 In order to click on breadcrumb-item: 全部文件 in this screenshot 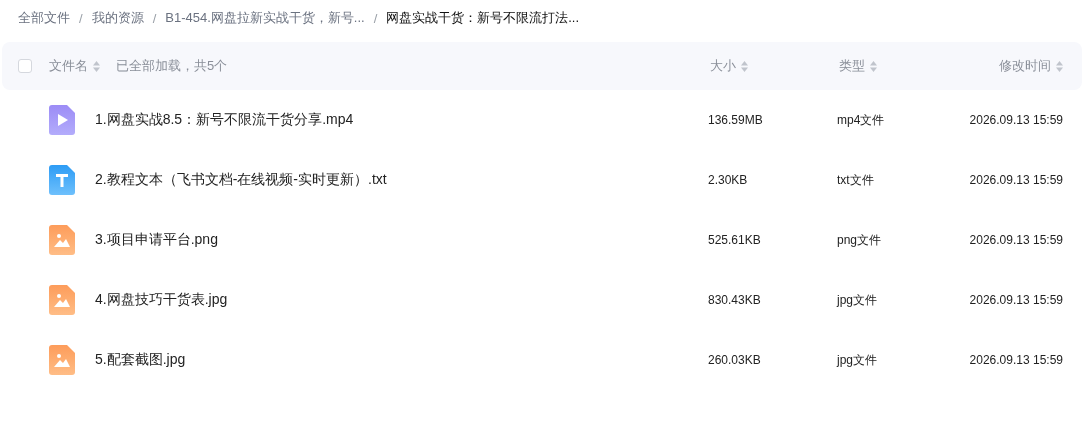, I will do `click(44, 18)`.